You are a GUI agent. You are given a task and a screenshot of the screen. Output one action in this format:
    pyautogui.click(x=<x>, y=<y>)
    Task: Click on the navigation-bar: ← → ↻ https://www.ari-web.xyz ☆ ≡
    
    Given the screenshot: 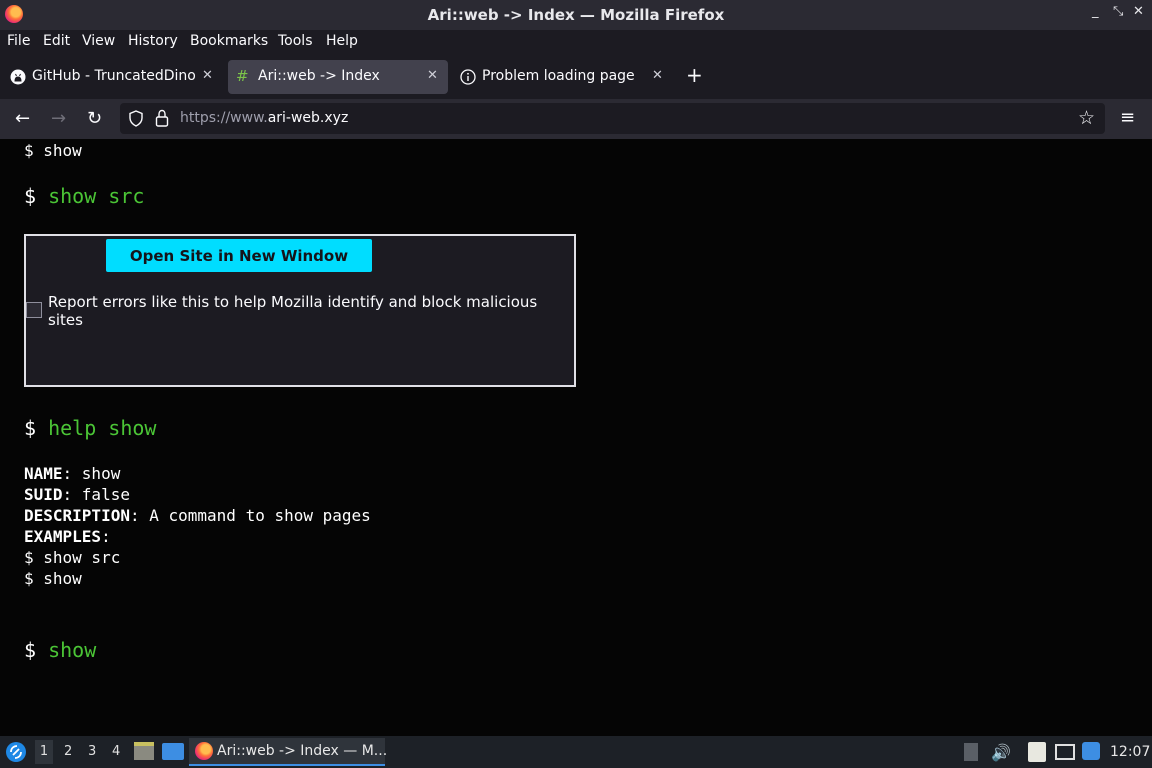 What is the action you would take?
    pyautogui.click(x=576, y=119)
    